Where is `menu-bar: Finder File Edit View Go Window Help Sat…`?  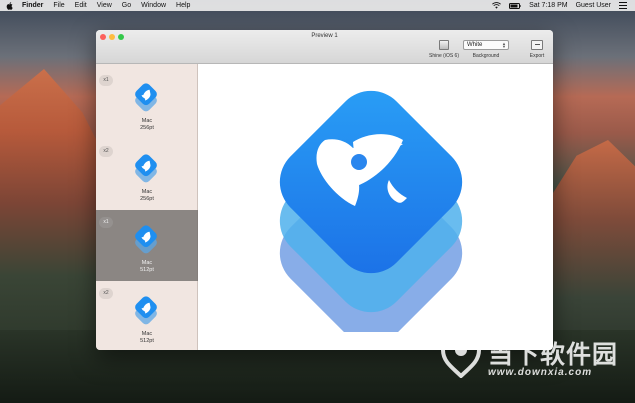
menu-bar: Finder File Edit View Go Window Help Sat… is located at coordinates (317, 5).